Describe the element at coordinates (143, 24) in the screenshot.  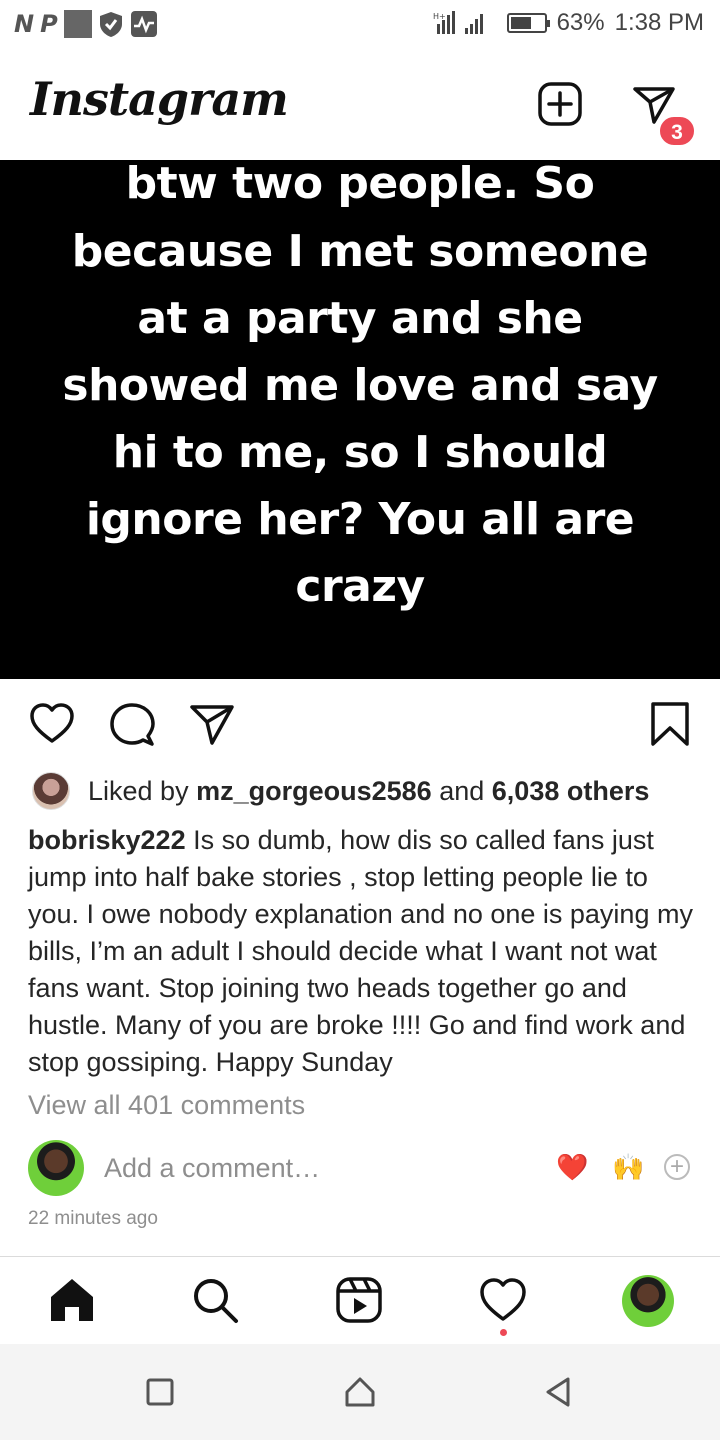
I see `activity-icon` at that location.